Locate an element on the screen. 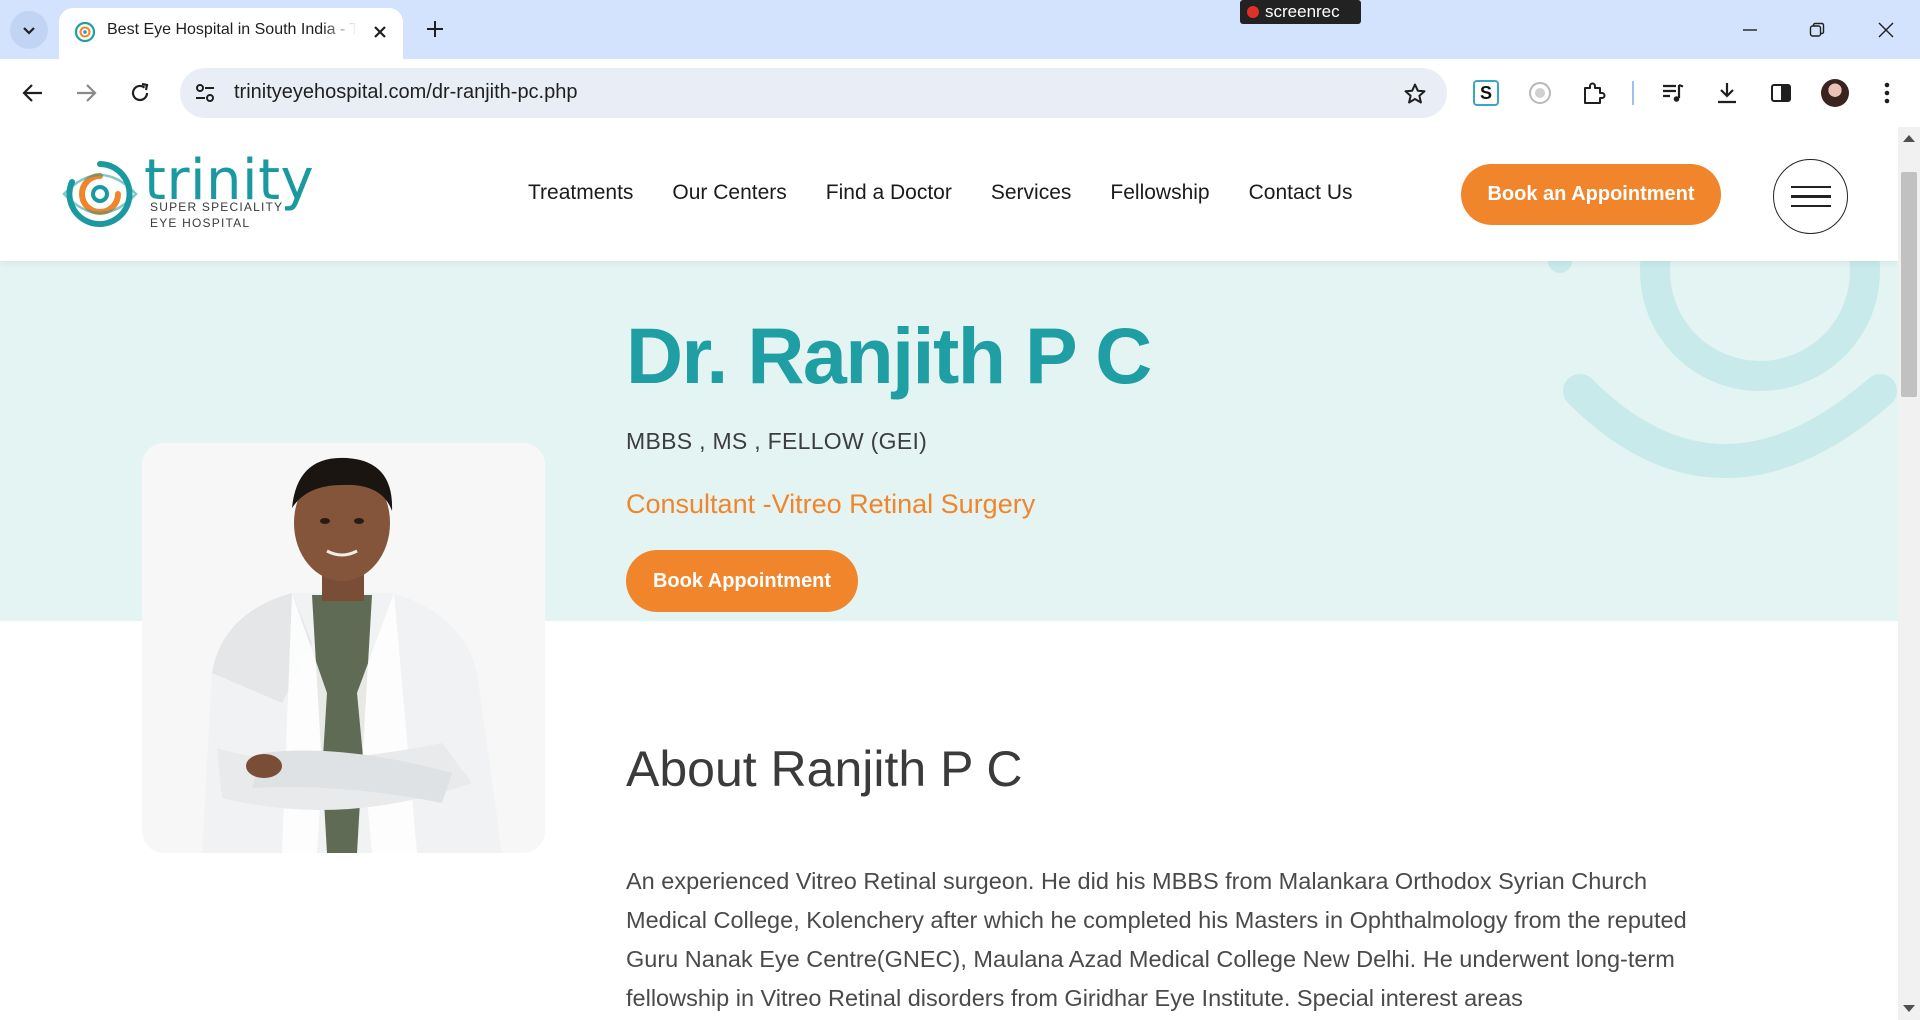 This screenshot has height=1020, width=1920. puzzle-icon is located at coordinates (1595, 93).